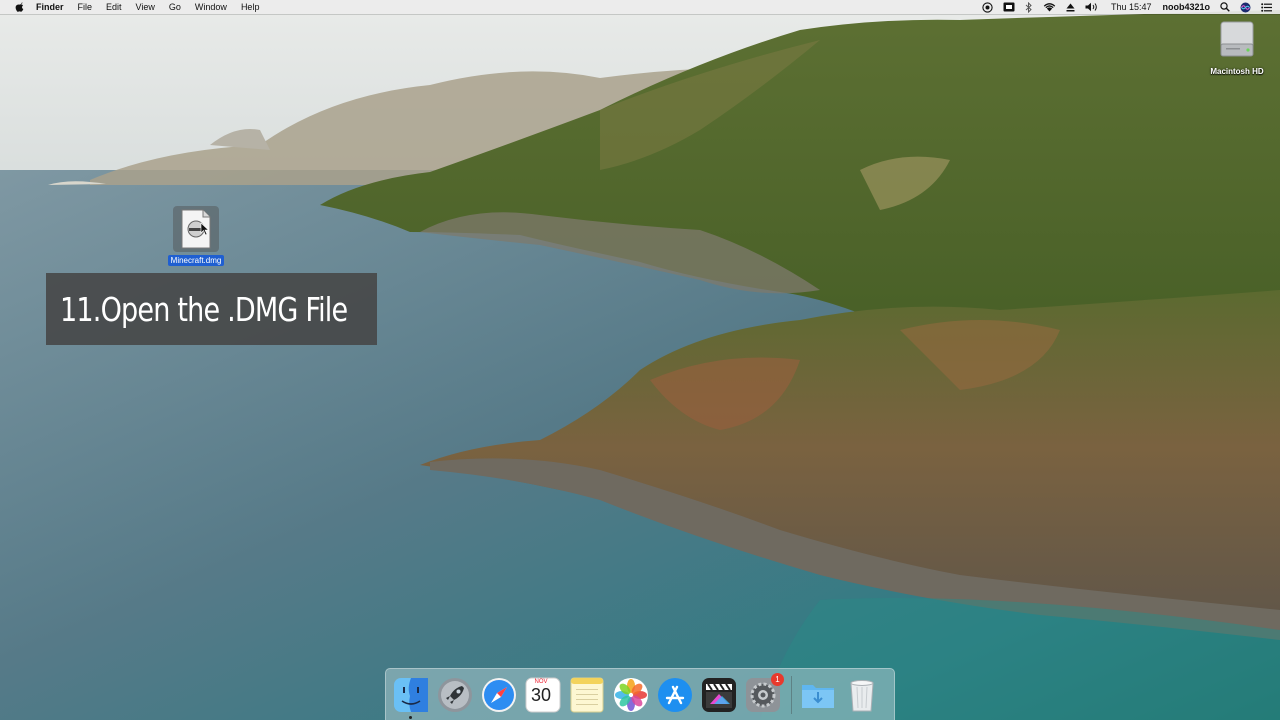  Describe the element at coordinates (211, 7) in the screenshot. I see `menu-window: Window` at that location.